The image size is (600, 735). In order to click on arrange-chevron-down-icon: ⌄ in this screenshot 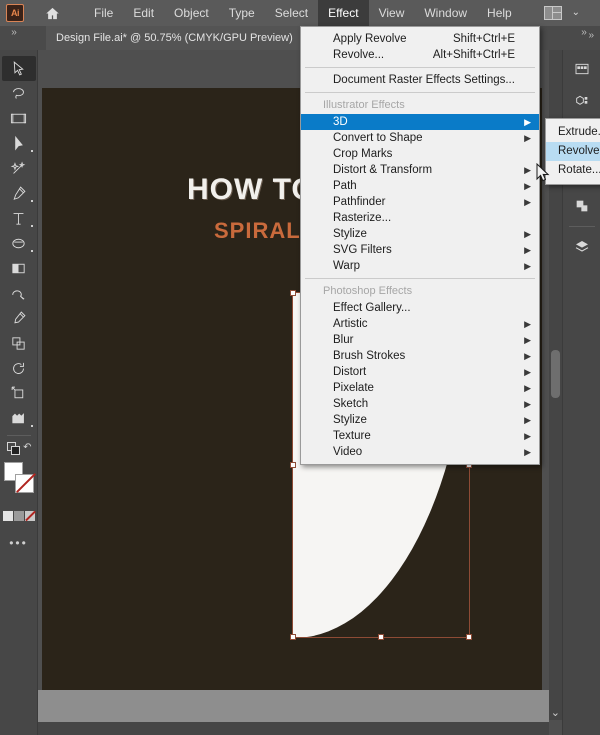, I will do `click(576, 13)`.